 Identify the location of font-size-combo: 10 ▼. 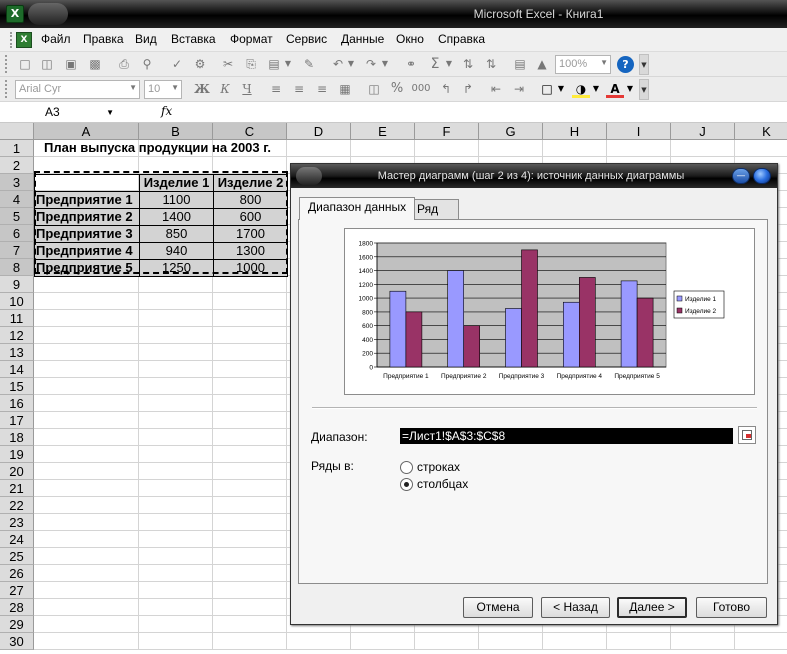
(163, 89).